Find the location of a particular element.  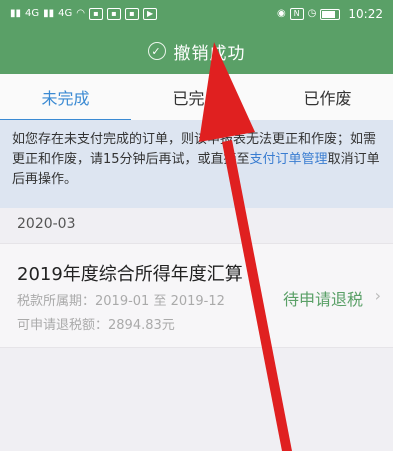

payment-order-link: 支付订单管理 is located at coordinates (289, 159).